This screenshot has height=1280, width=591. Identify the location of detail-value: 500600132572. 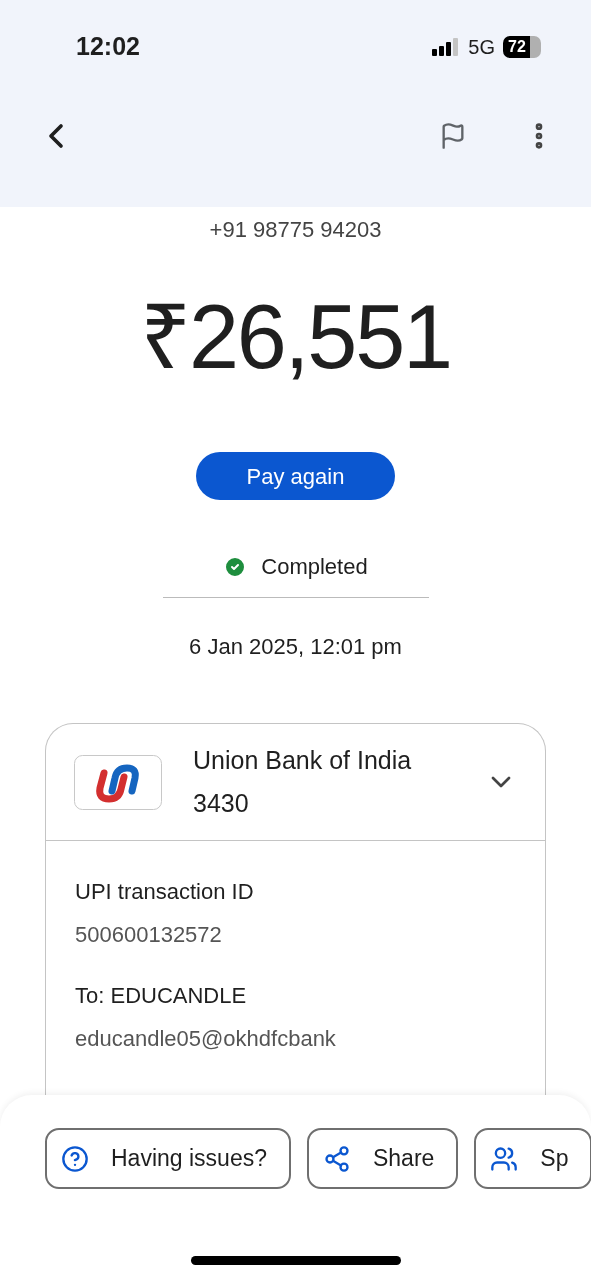
(149, 935).